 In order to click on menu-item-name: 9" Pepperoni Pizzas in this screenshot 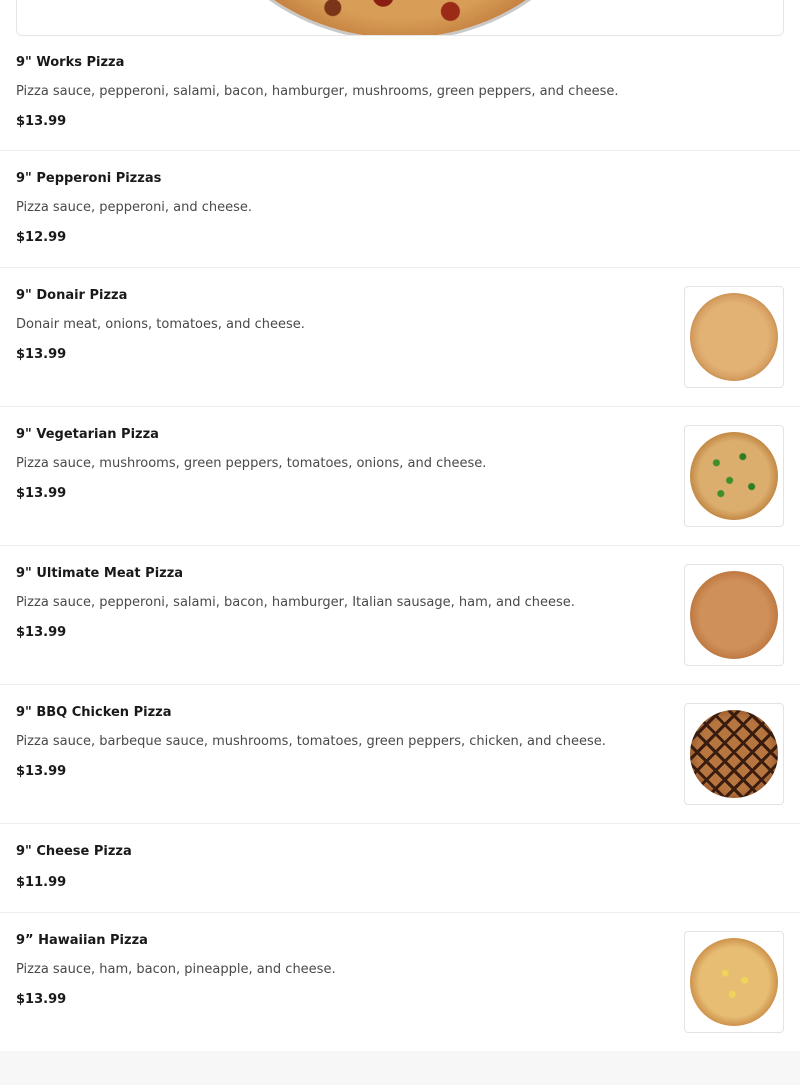, I will do `click(89, 178)`.